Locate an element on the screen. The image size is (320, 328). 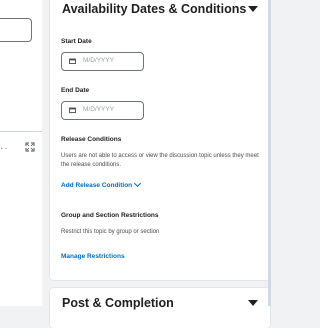
more-options-icon: ·· is located at coordinates (4, 148).